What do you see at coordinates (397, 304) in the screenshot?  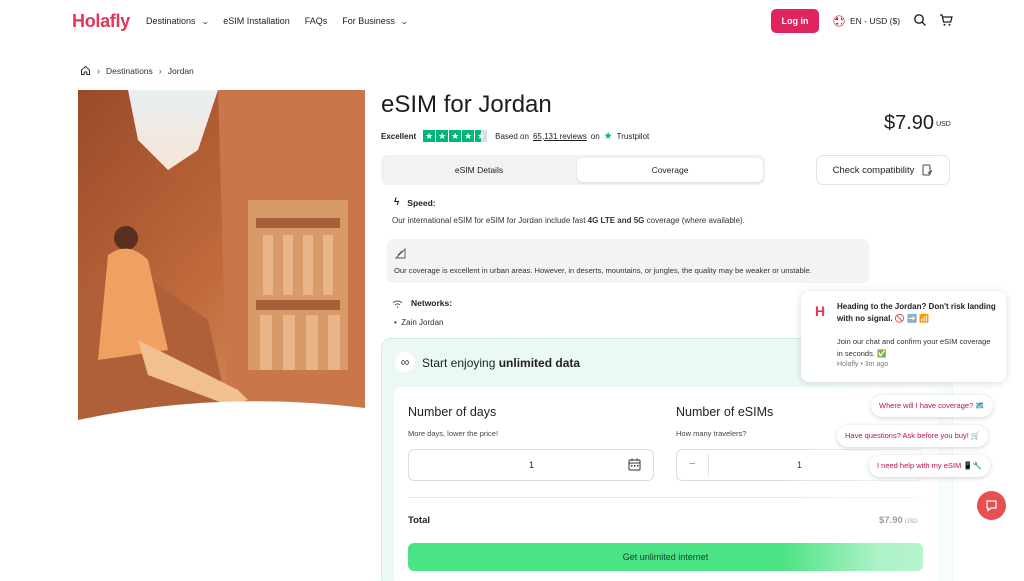 I see `wifi-icon` at bounding box center [397, 304].